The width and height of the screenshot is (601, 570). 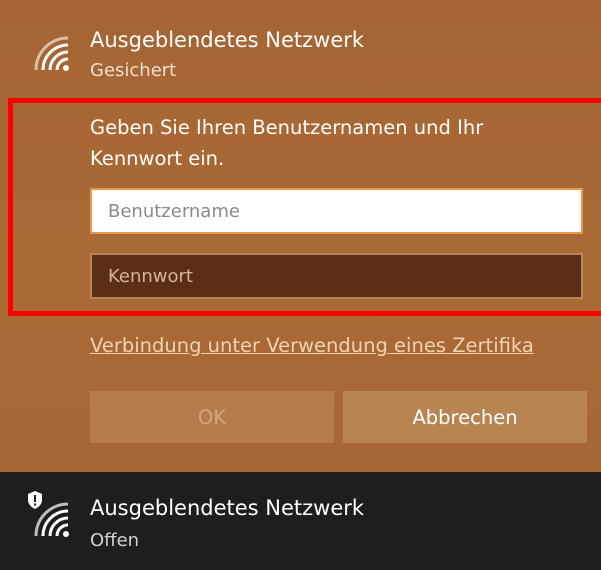 What do you see at coordinates (51, 53) in the screenshot?
I see `wifi-icon` at bounding box center [51, 53].